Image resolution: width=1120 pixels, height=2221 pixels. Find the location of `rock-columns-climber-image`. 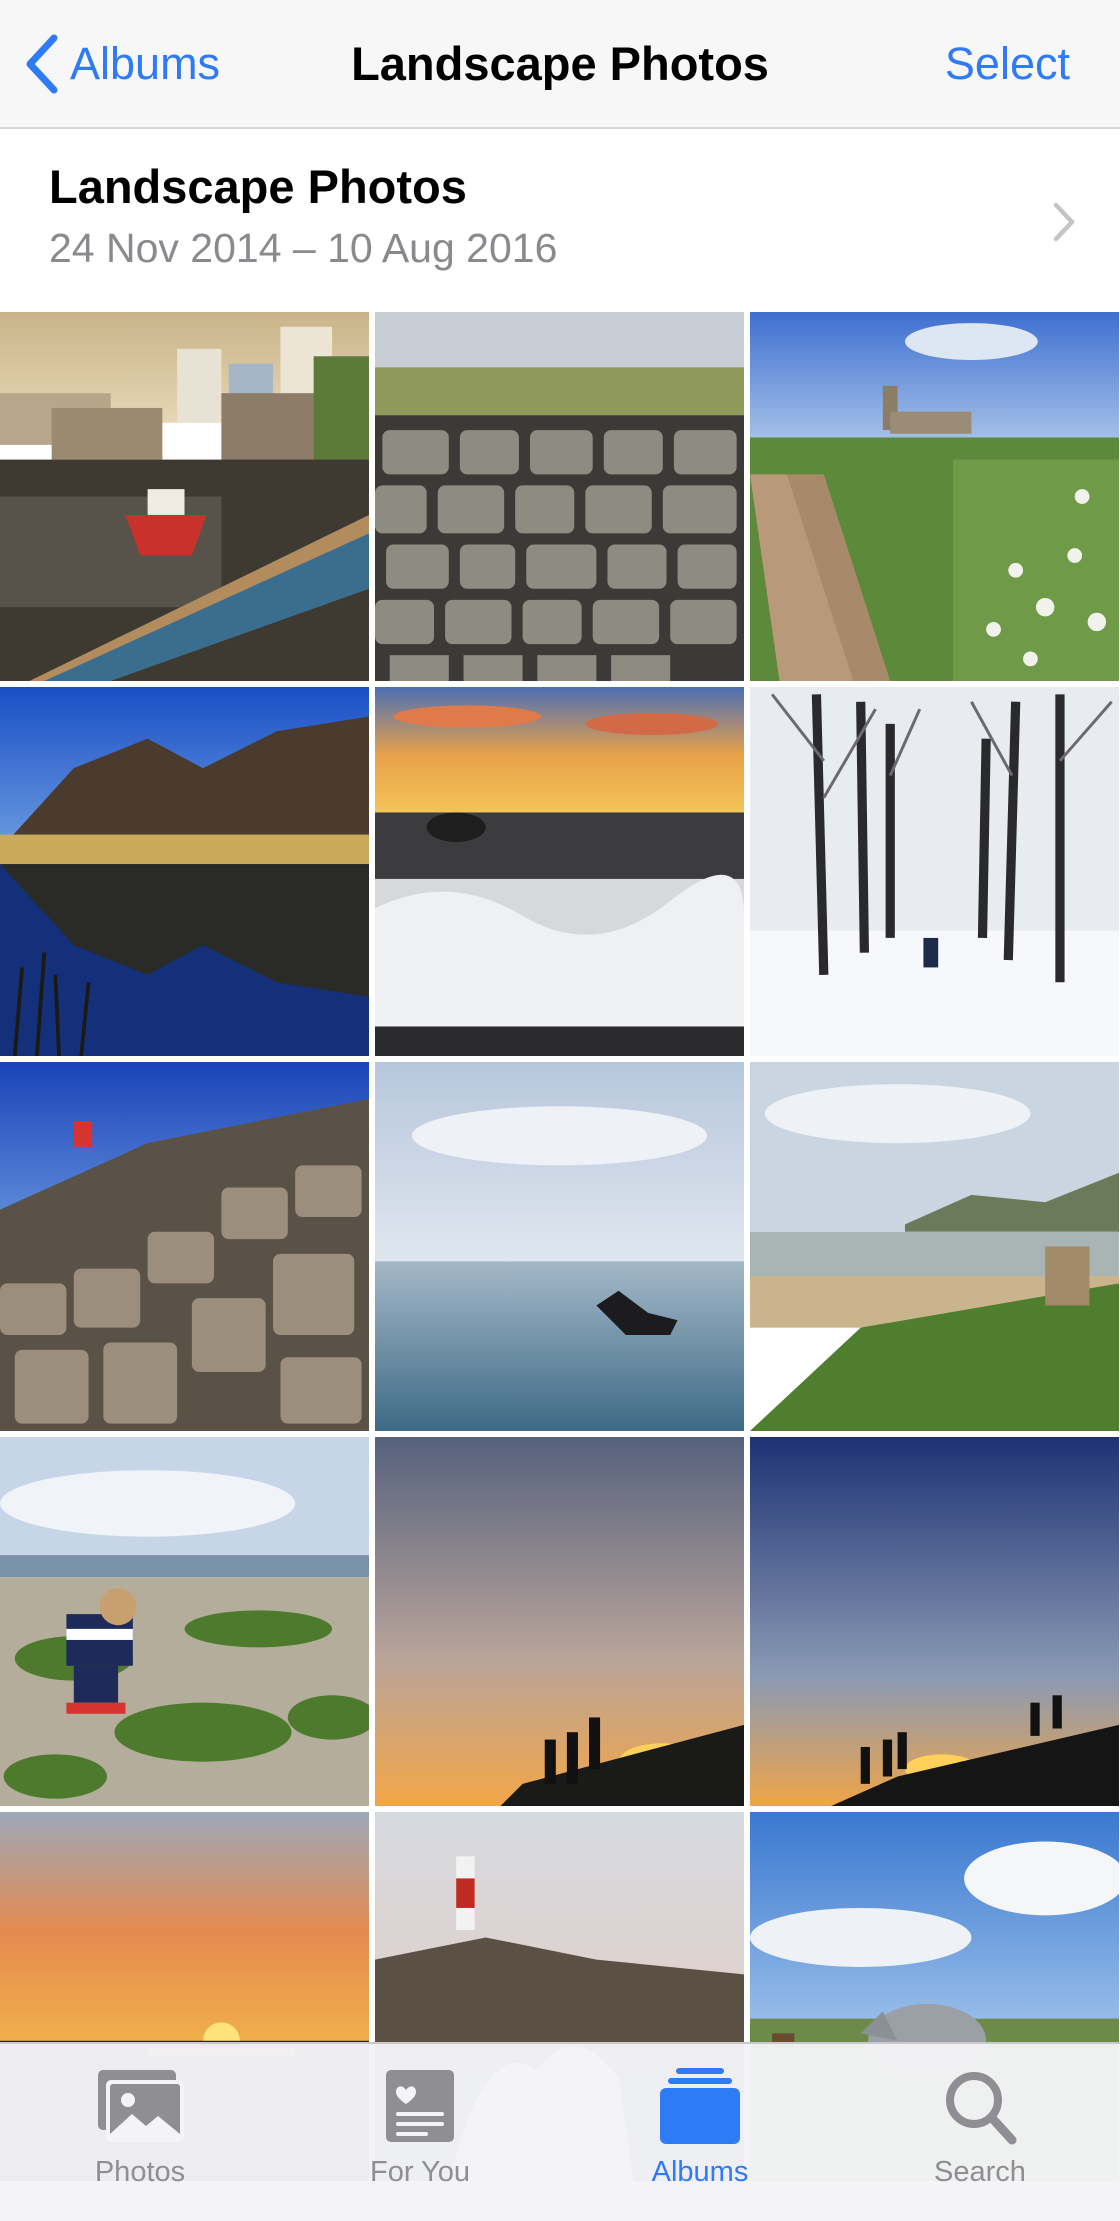

rock-columns-climber-image is located at coordinates (184, 1246).